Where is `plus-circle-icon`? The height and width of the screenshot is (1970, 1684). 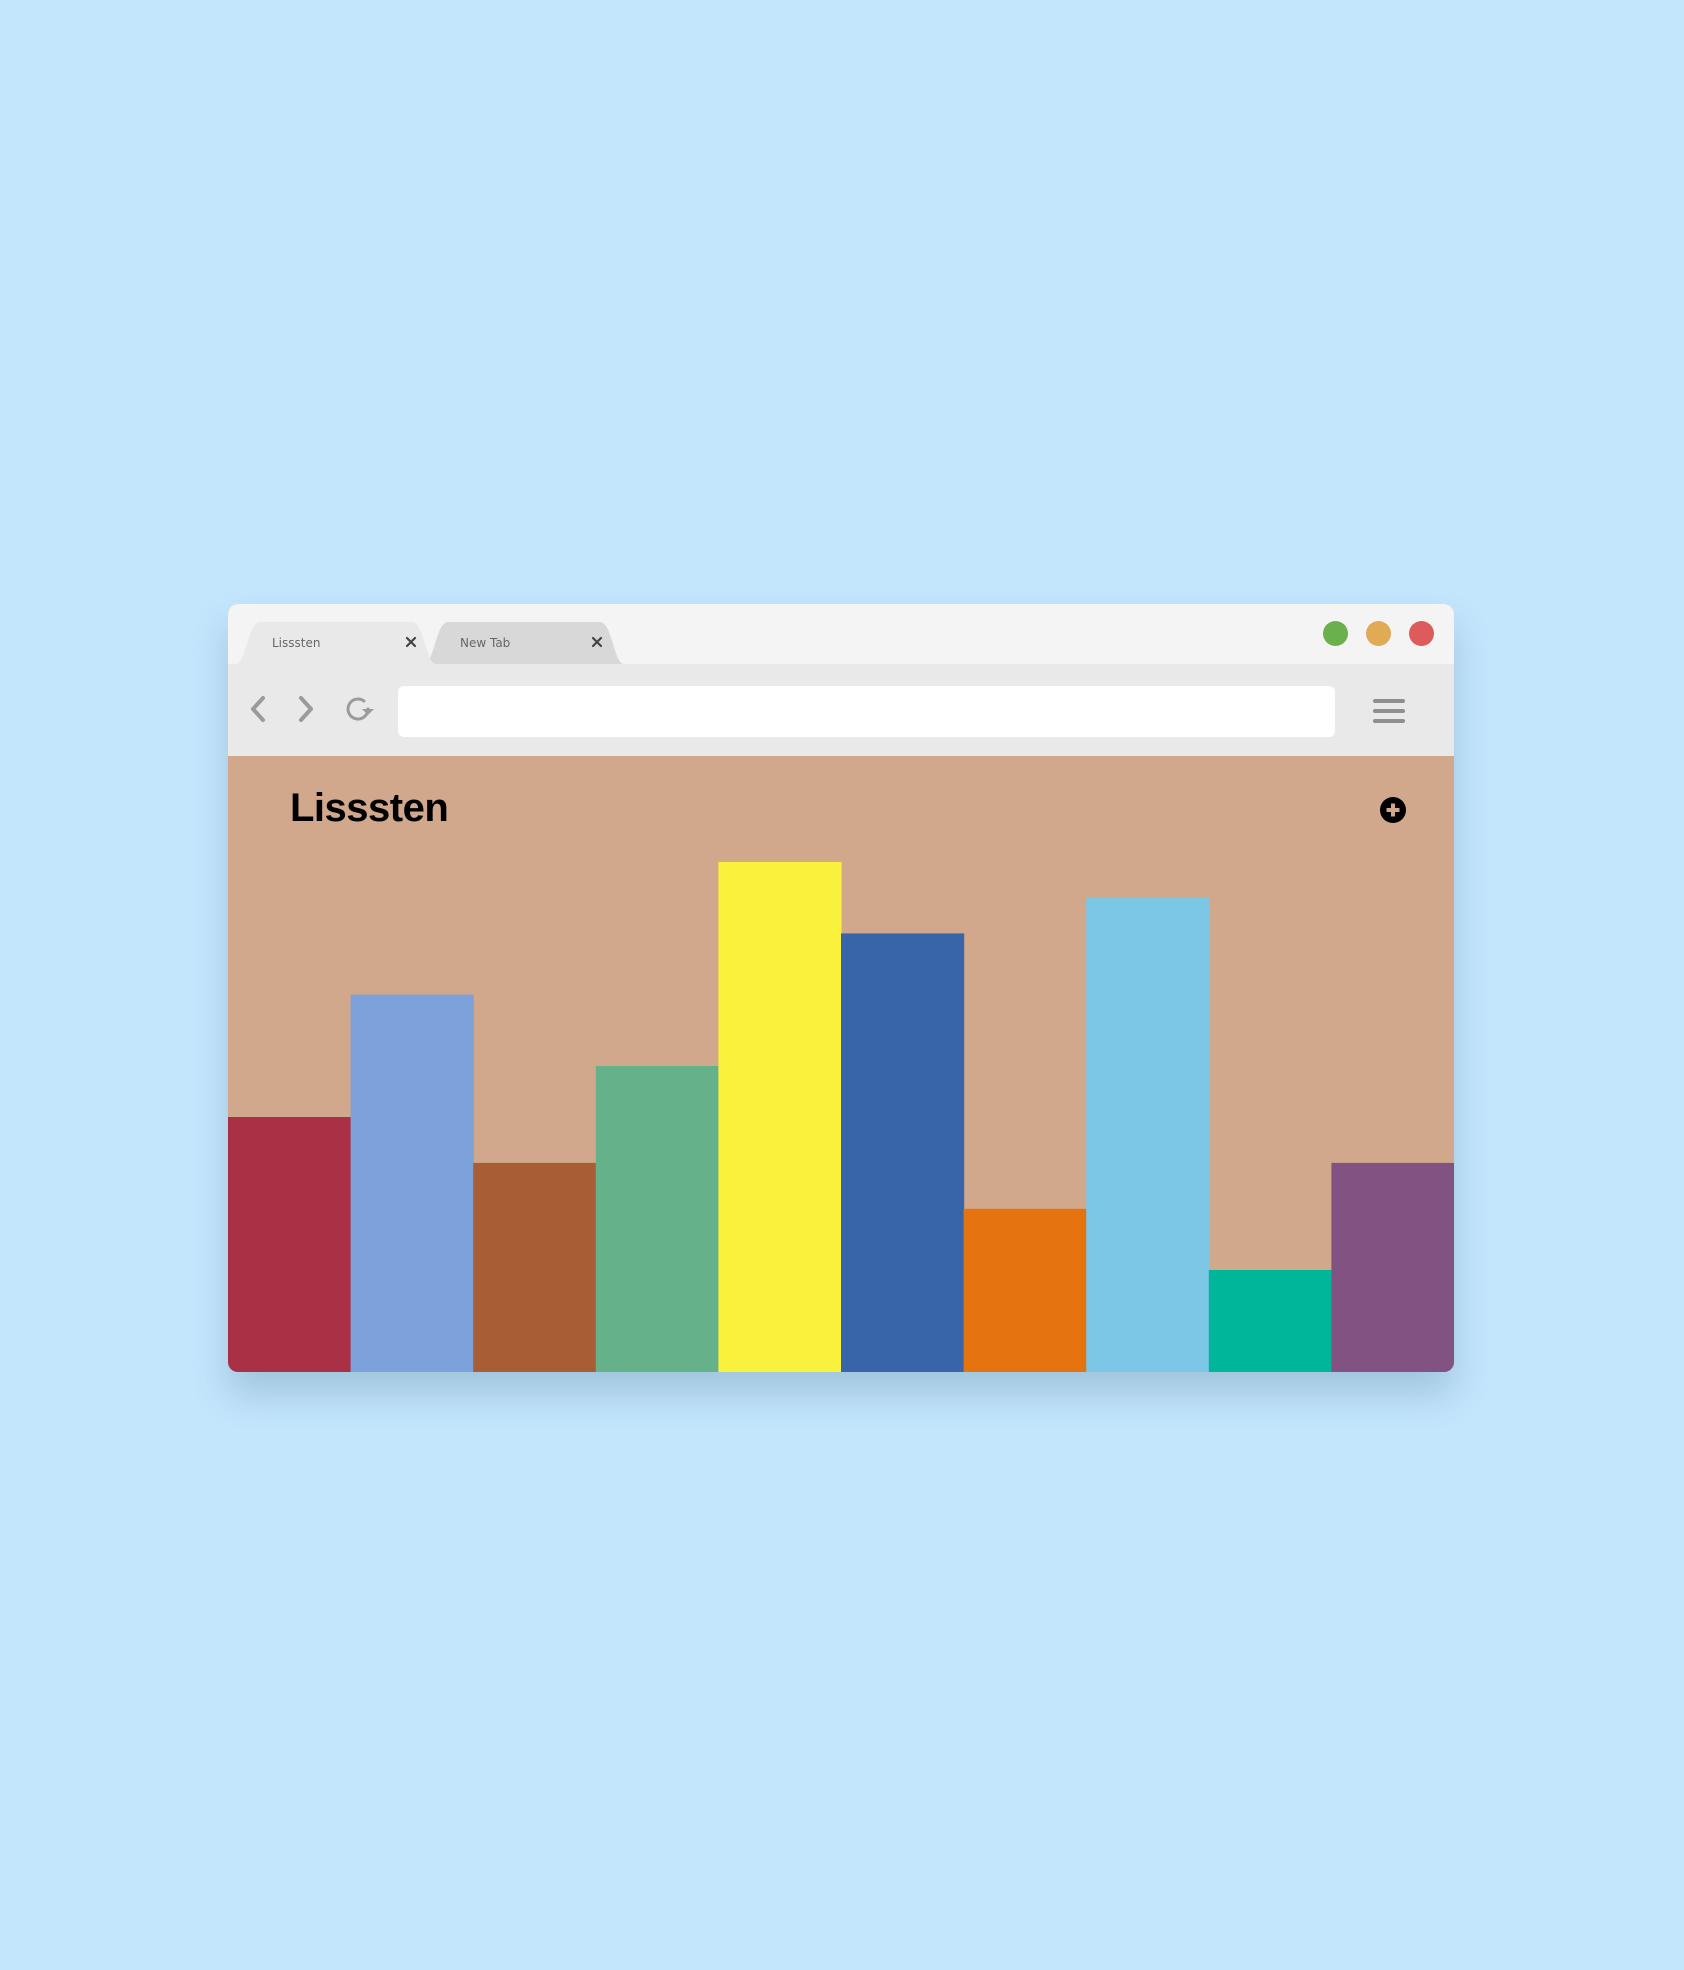
plus-circle-icon is located at coordinates (1393, 810).